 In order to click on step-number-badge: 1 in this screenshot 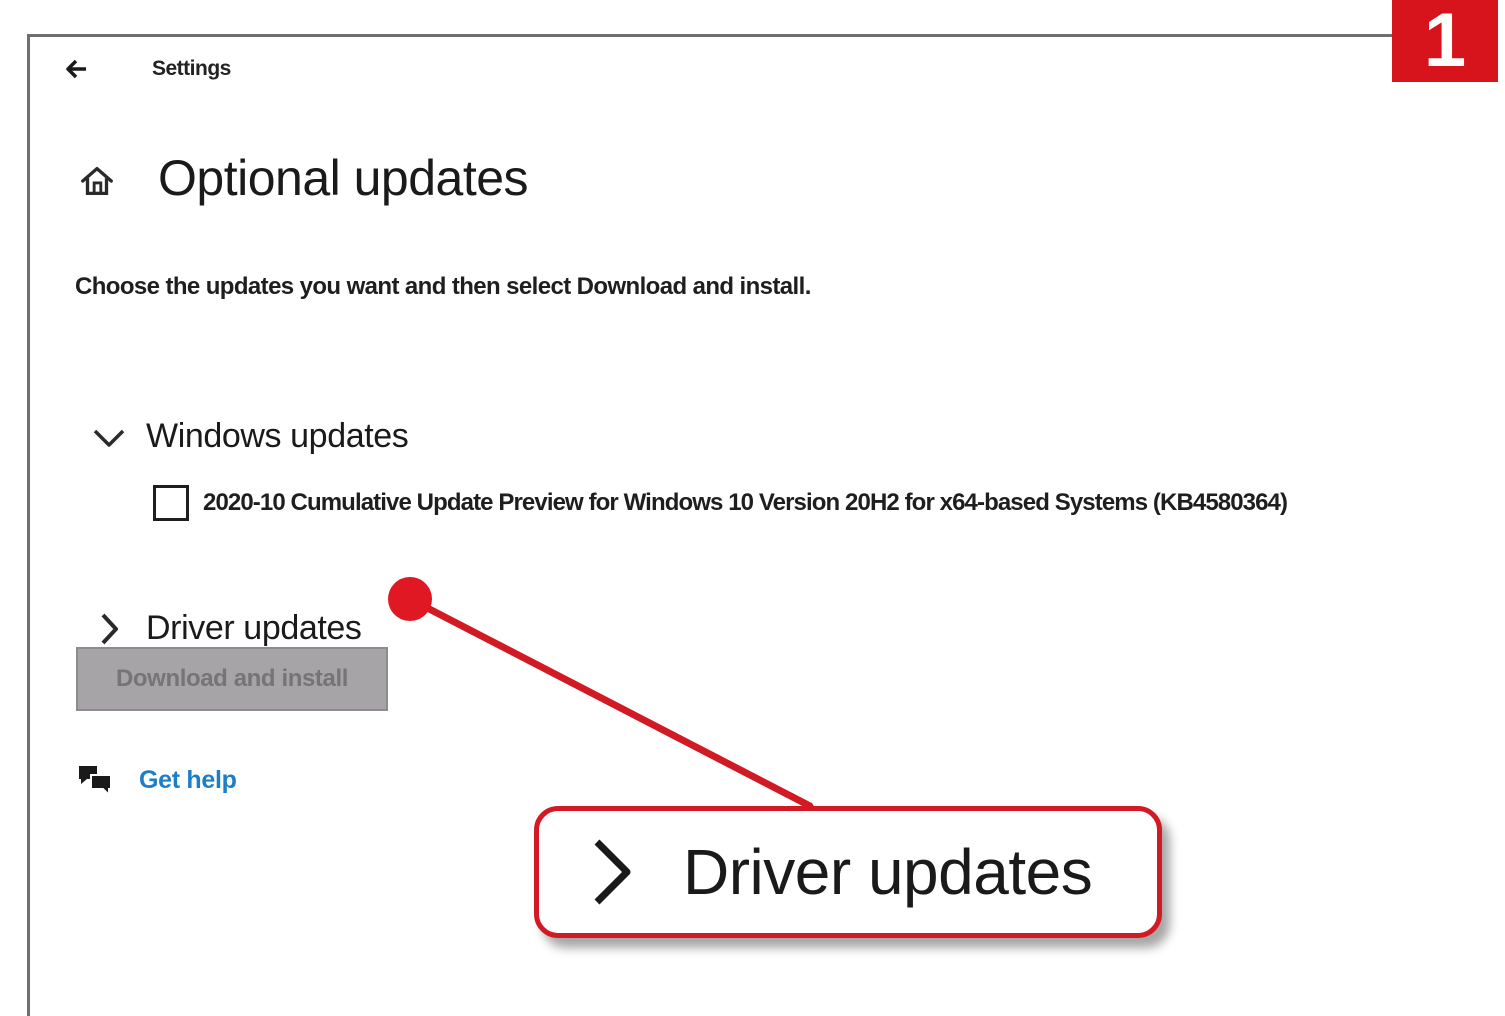, I will do `click(1445, 41)`.